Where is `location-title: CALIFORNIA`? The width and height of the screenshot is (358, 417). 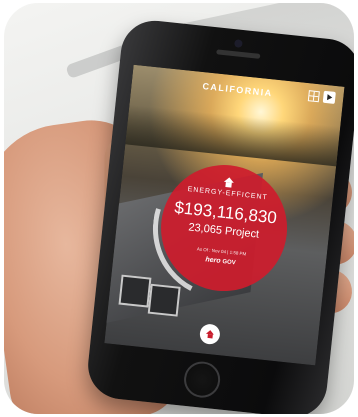 location-title: CALIFORNIA is located at coordinates (238, 90).